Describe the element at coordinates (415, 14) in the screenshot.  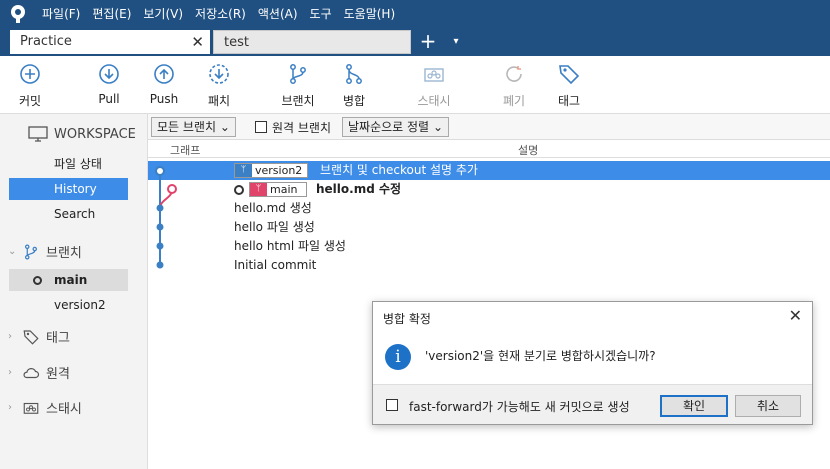
I see `menu-bar: 파일(F) 편집(E) 보기(V) 저장소(R) 액션(A) 도구 도움말(H)` at that location.